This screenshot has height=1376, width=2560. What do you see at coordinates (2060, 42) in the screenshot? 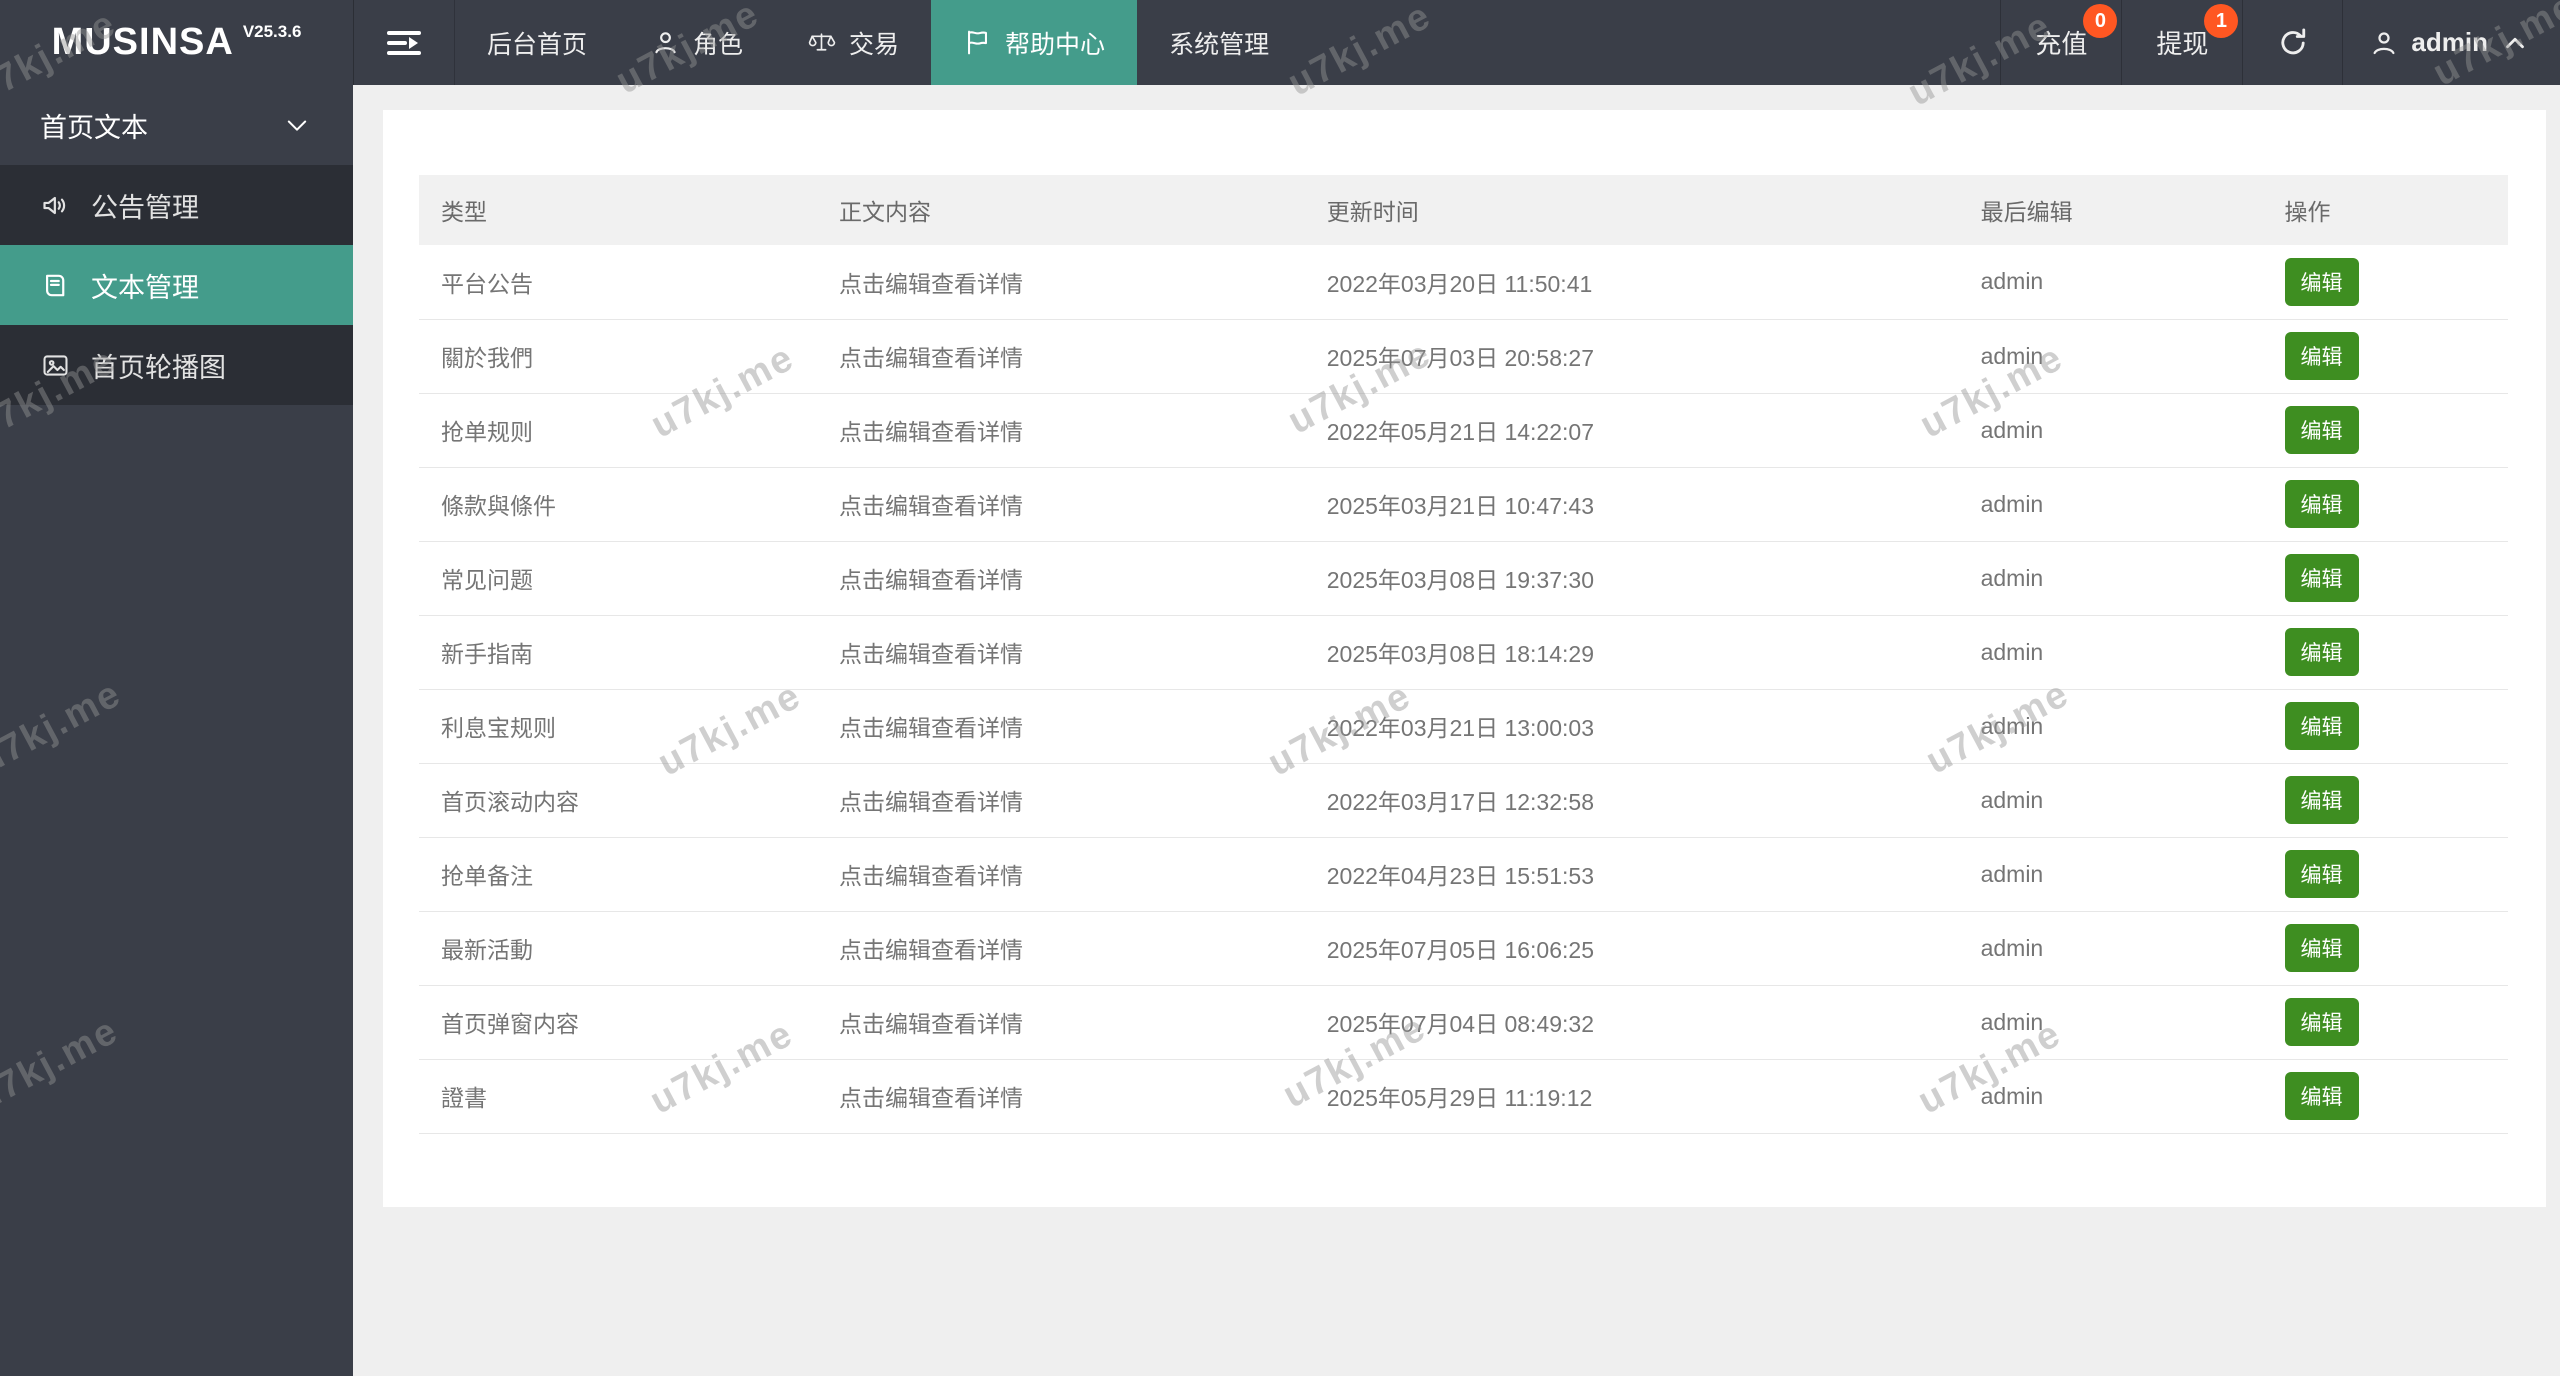
I see `recharge-button: 充值 0` at bounding box center [2060, 42].